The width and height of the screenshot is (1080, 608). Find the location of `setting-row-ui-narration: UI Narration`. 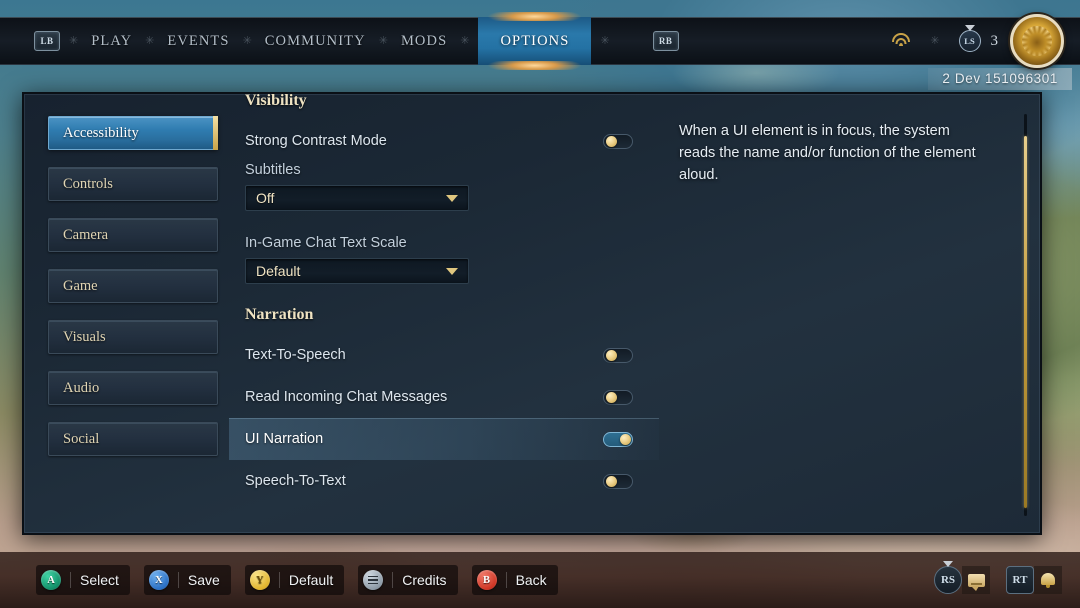

setting-row-ui-narration: UI Narration is located at coordinates (444, 439).